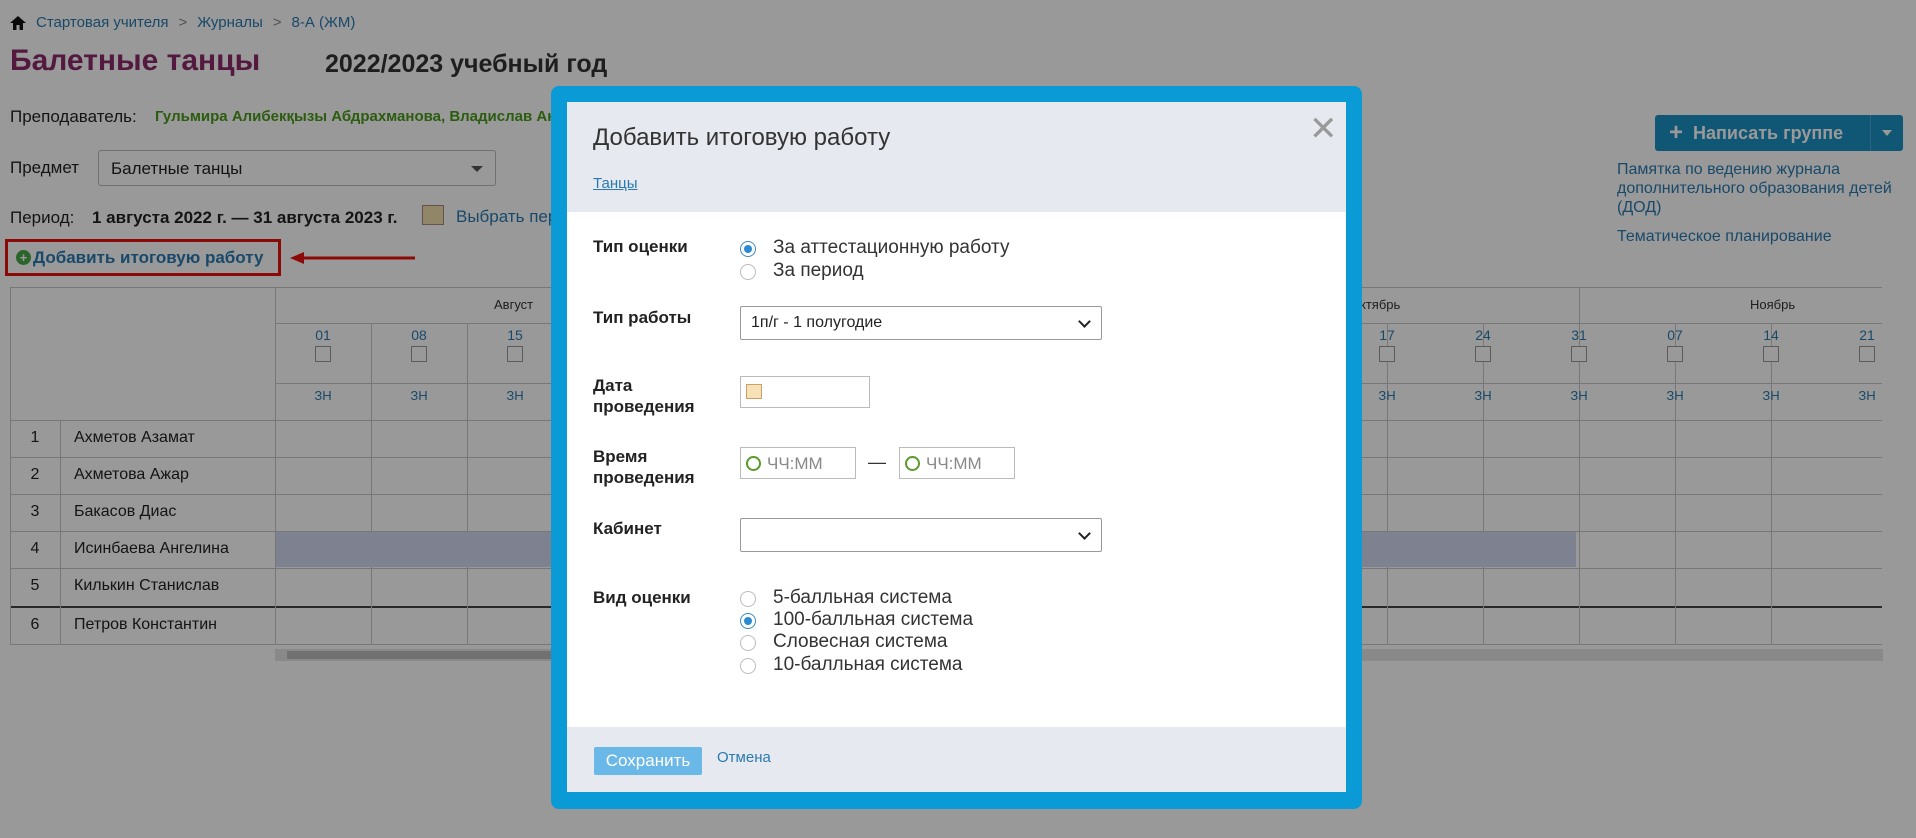 This screenshot has width=1916, height=838. What do you see at coordinates (921, 535) in the screenshot?
I see `room-select` at bounding box center [921, 535].